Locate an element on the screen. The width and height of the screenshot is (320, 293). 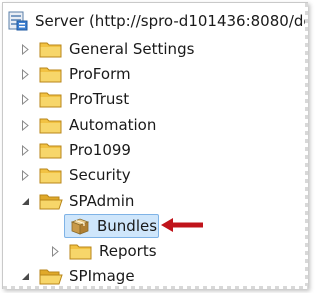
tree-item-label: Automation is located at coordinates (113, 125).